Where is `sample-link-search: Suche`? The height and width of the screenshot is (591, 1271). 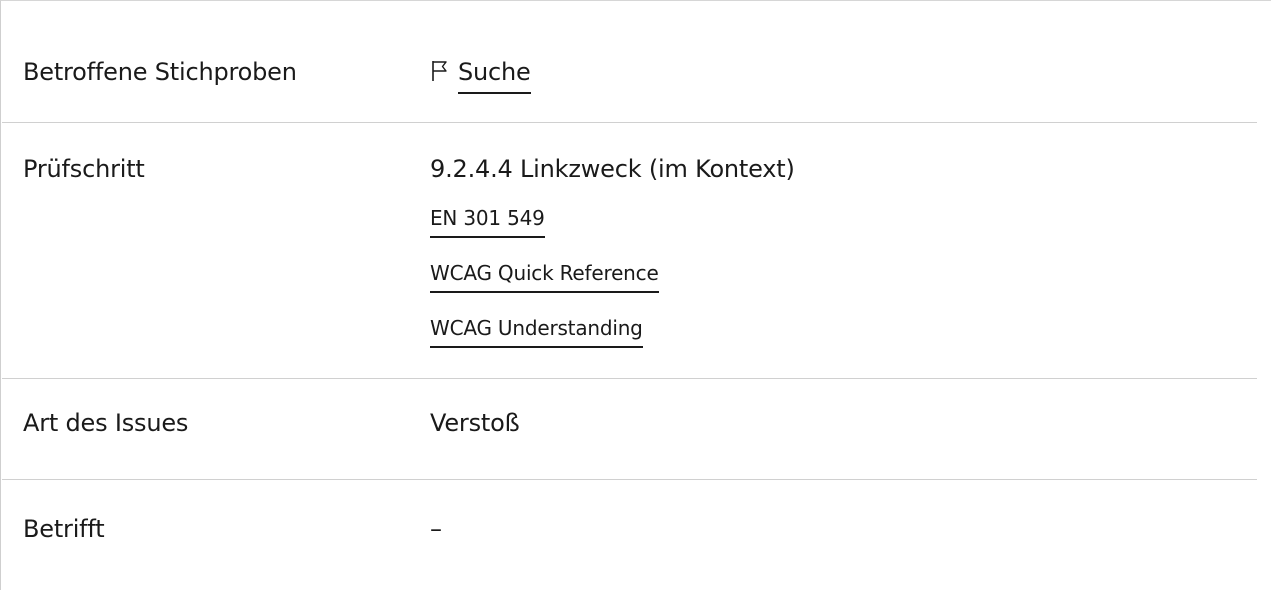 sample-link-search: Suche is located at coordinates (494, 76).